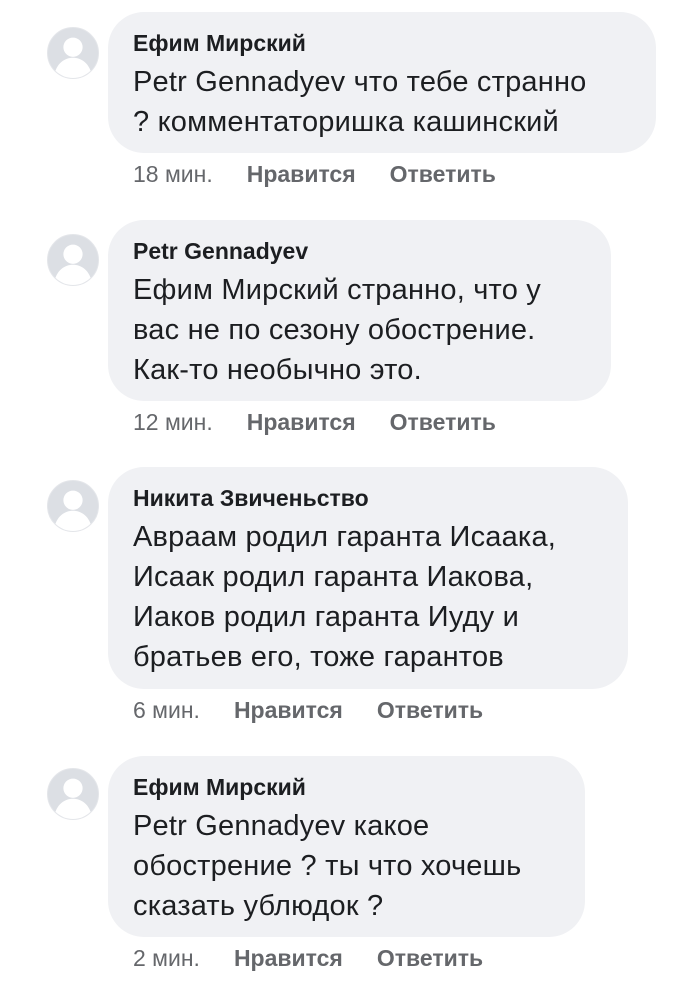 The width and height of the screenshot is (680, 982). I want to click on comment-actions: 18 мин. Нравится Ответить, so click(314, 174).